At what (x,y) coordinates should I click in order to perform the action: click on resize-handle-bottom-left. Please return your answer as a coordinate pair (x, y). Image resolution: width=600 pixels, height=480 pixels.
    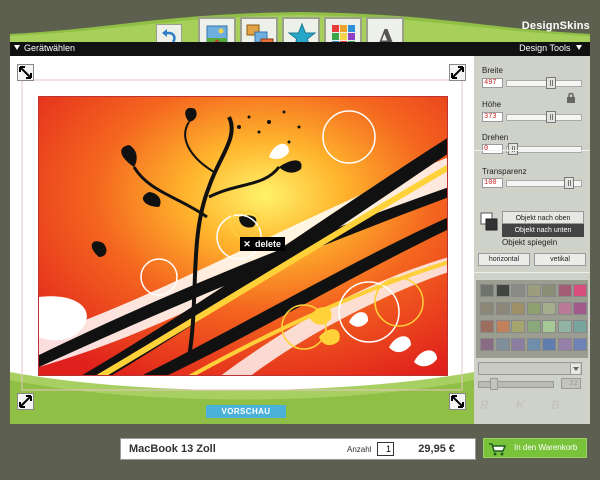
    Looking at the image, I should click on (25, 401).